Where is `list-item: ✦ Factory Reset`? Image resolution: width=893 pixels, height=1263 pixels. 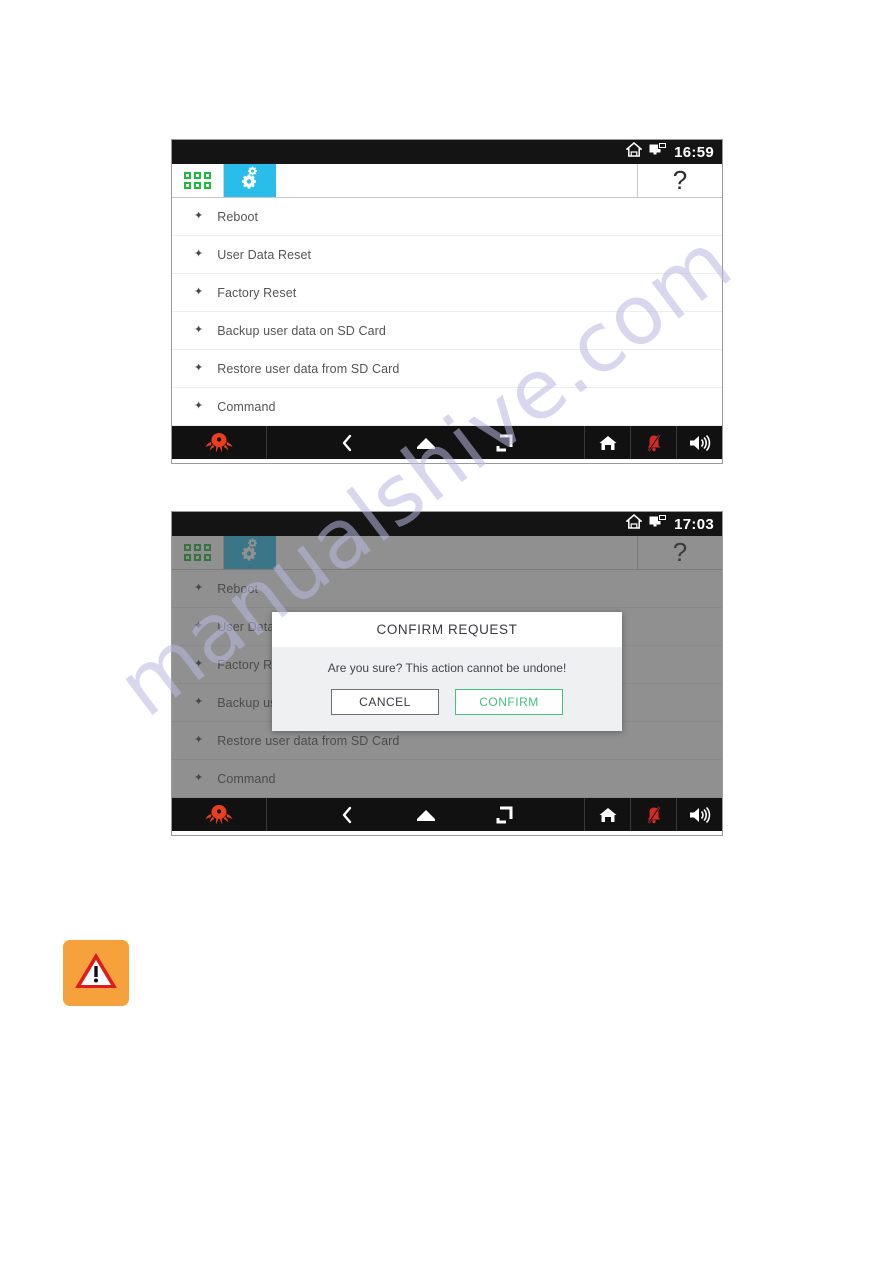
list-item: ✦ Factory Reset is located at coordinates (447, 293).